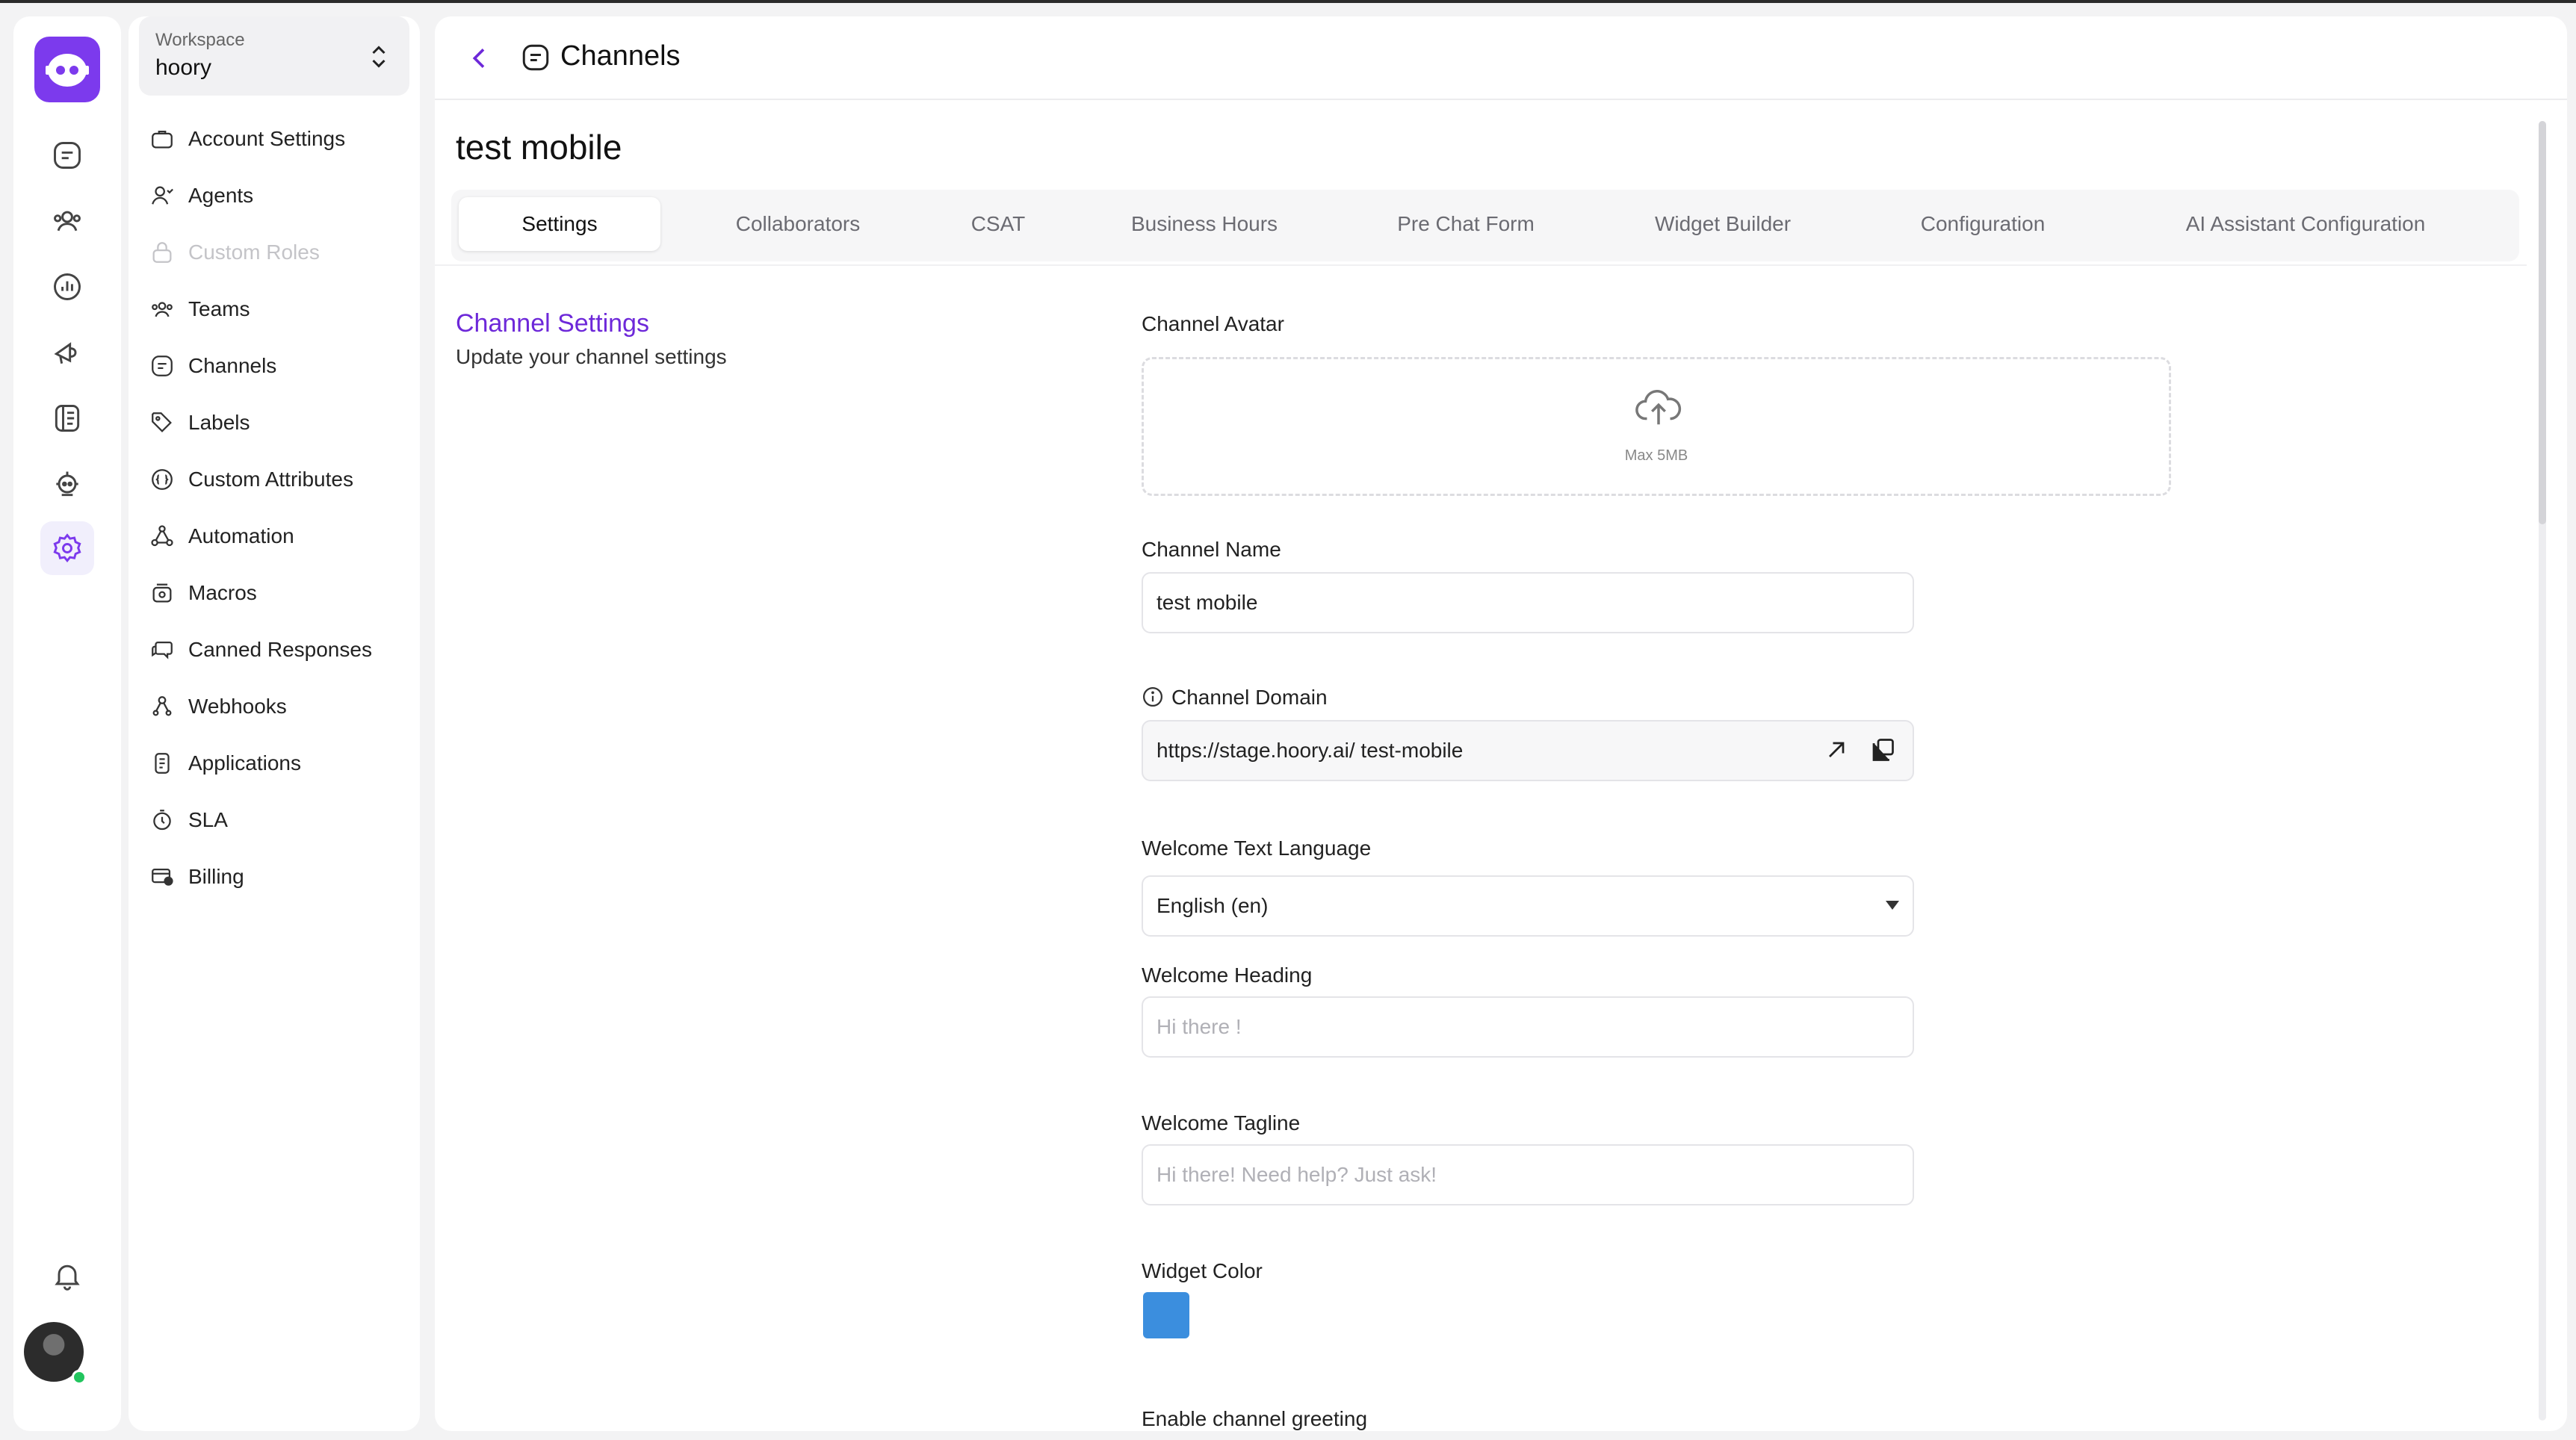 The image size is (2576, 1440). What do you see at coordinates (216, 876) in the screenshot?
I see `sidebar-item-label: Billing` at bounding box center [216, 876].